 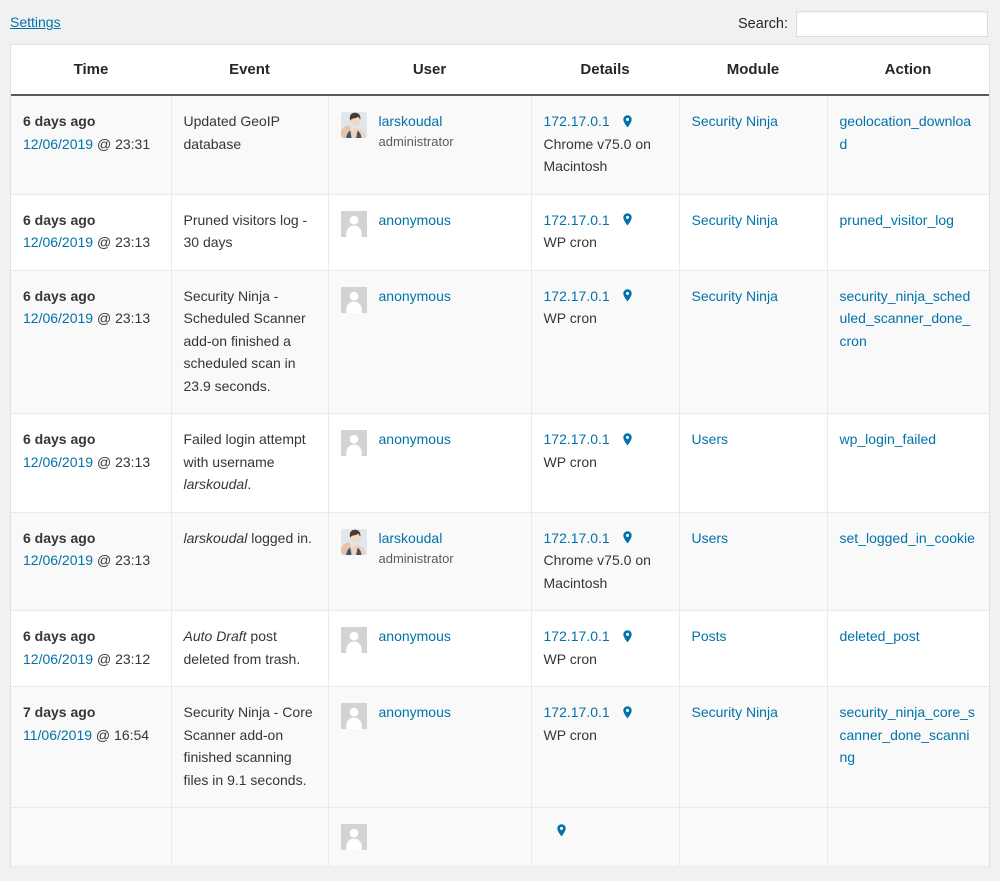 What do you see at coordinates (709, 636) in the screenshot?
I see `module-link: Posts` at bounding box center [709, 636].